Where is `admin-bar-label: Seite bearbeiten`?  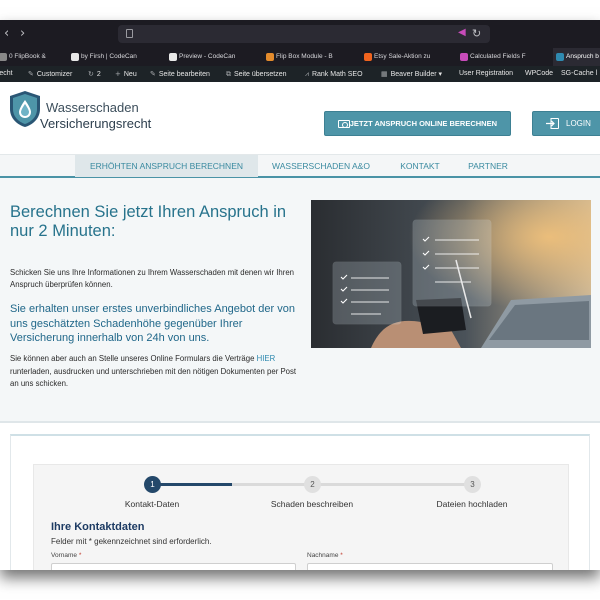
admin-bar-label: Seite bearbeiten is located at coordinates (184, 74).